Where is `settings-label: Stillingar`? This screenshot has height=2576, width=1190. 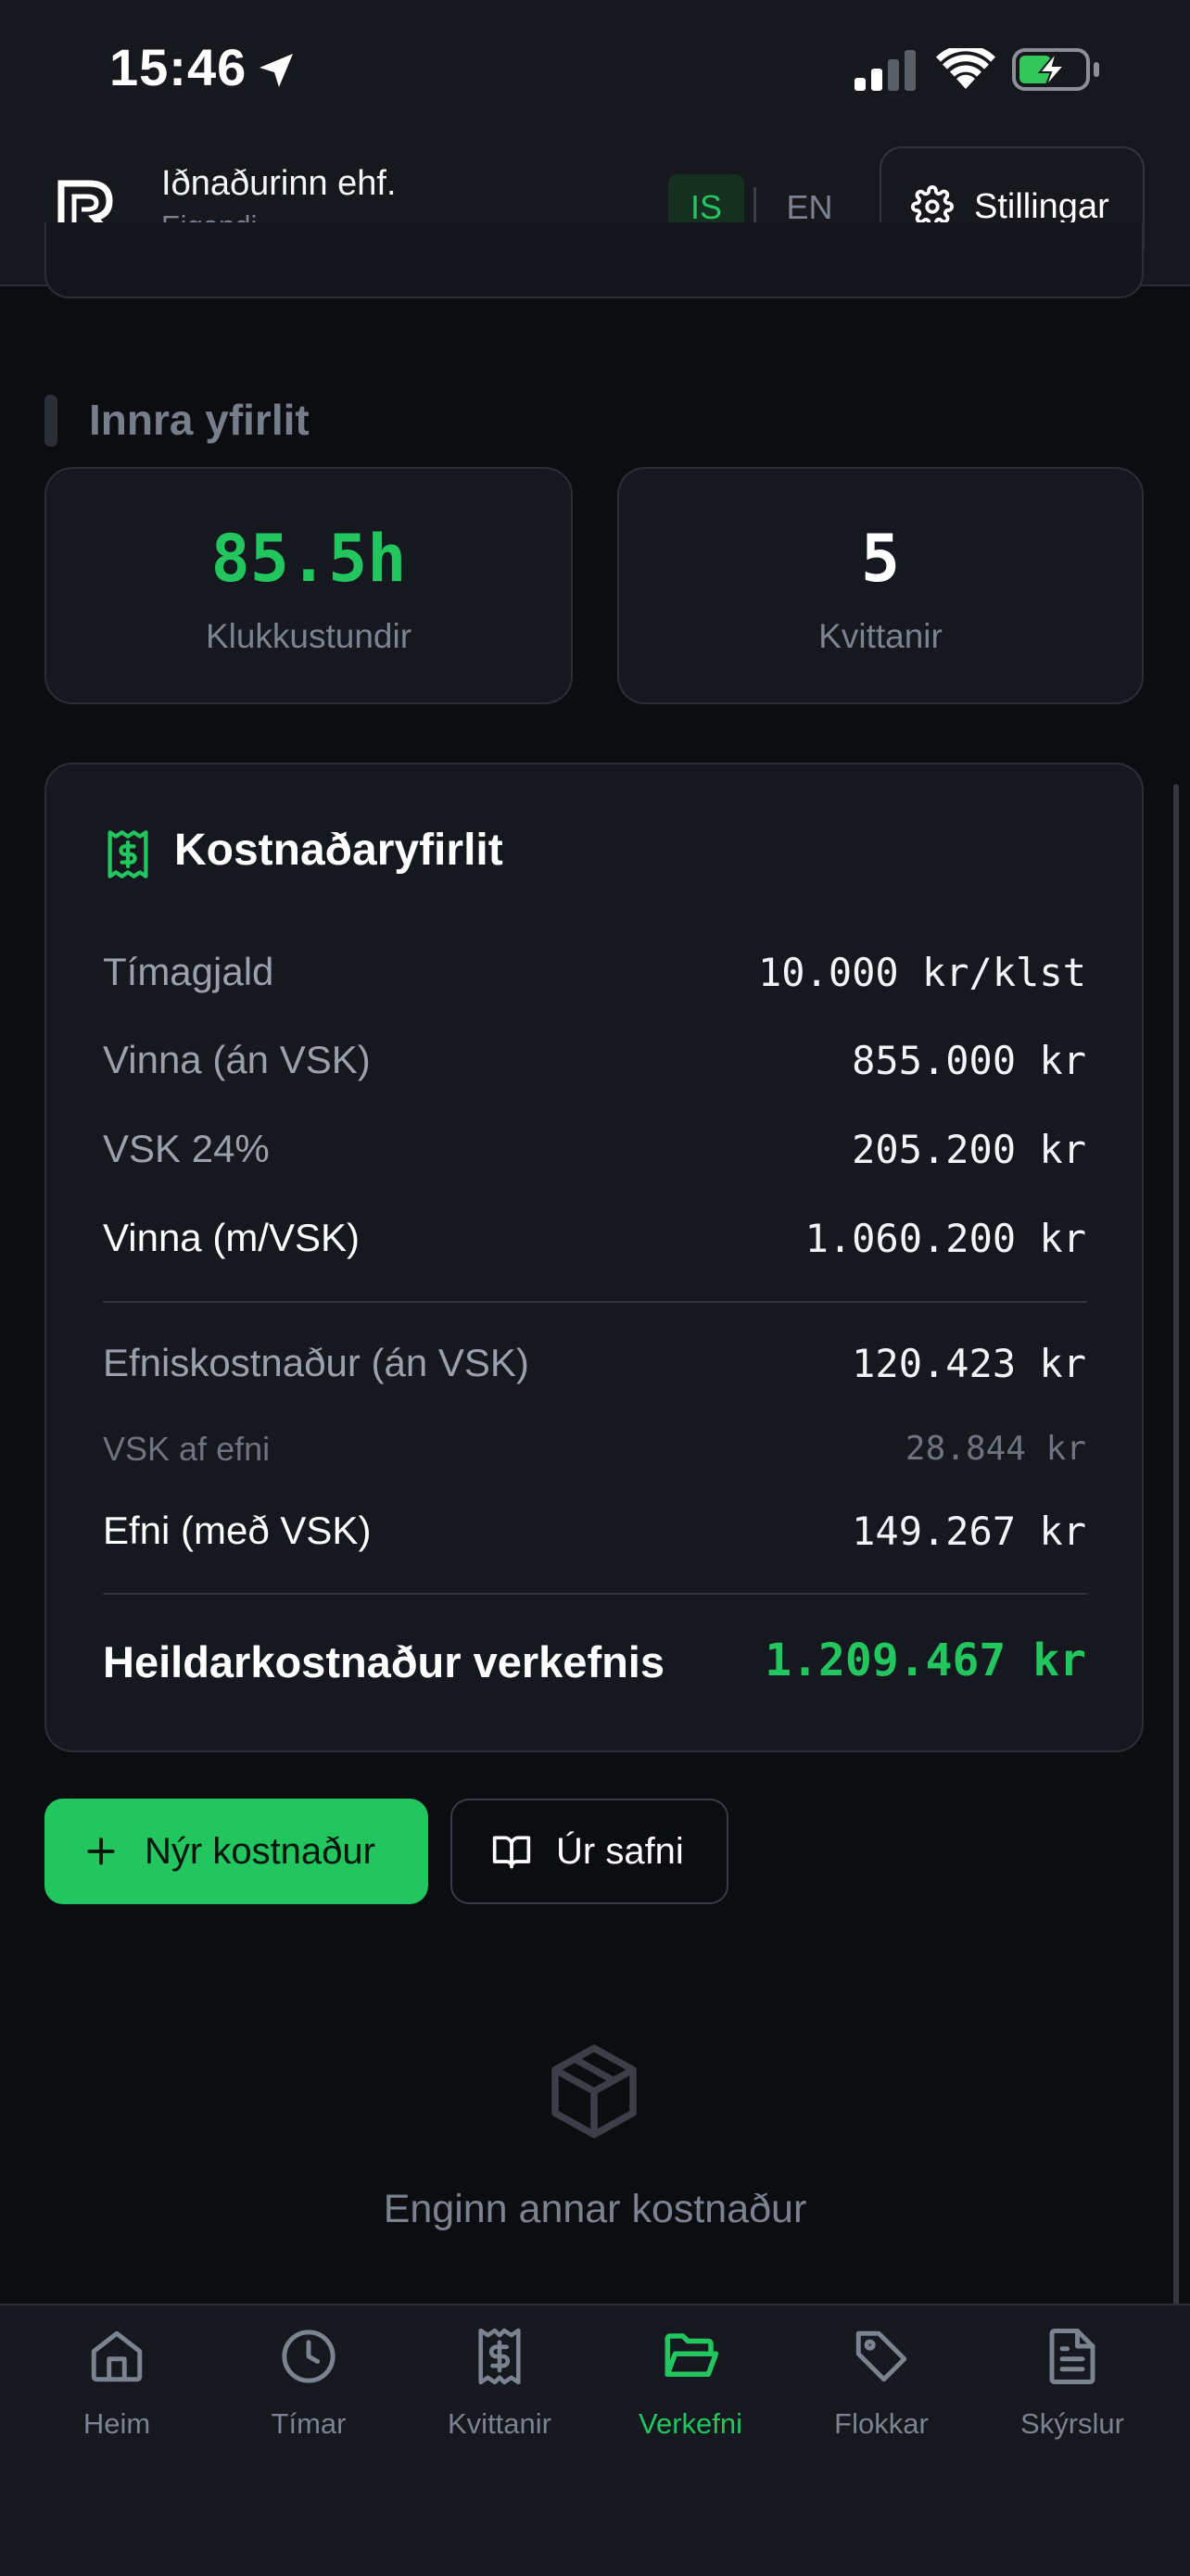 settings-label: Stillingar is located at coordinates (1041, 206).